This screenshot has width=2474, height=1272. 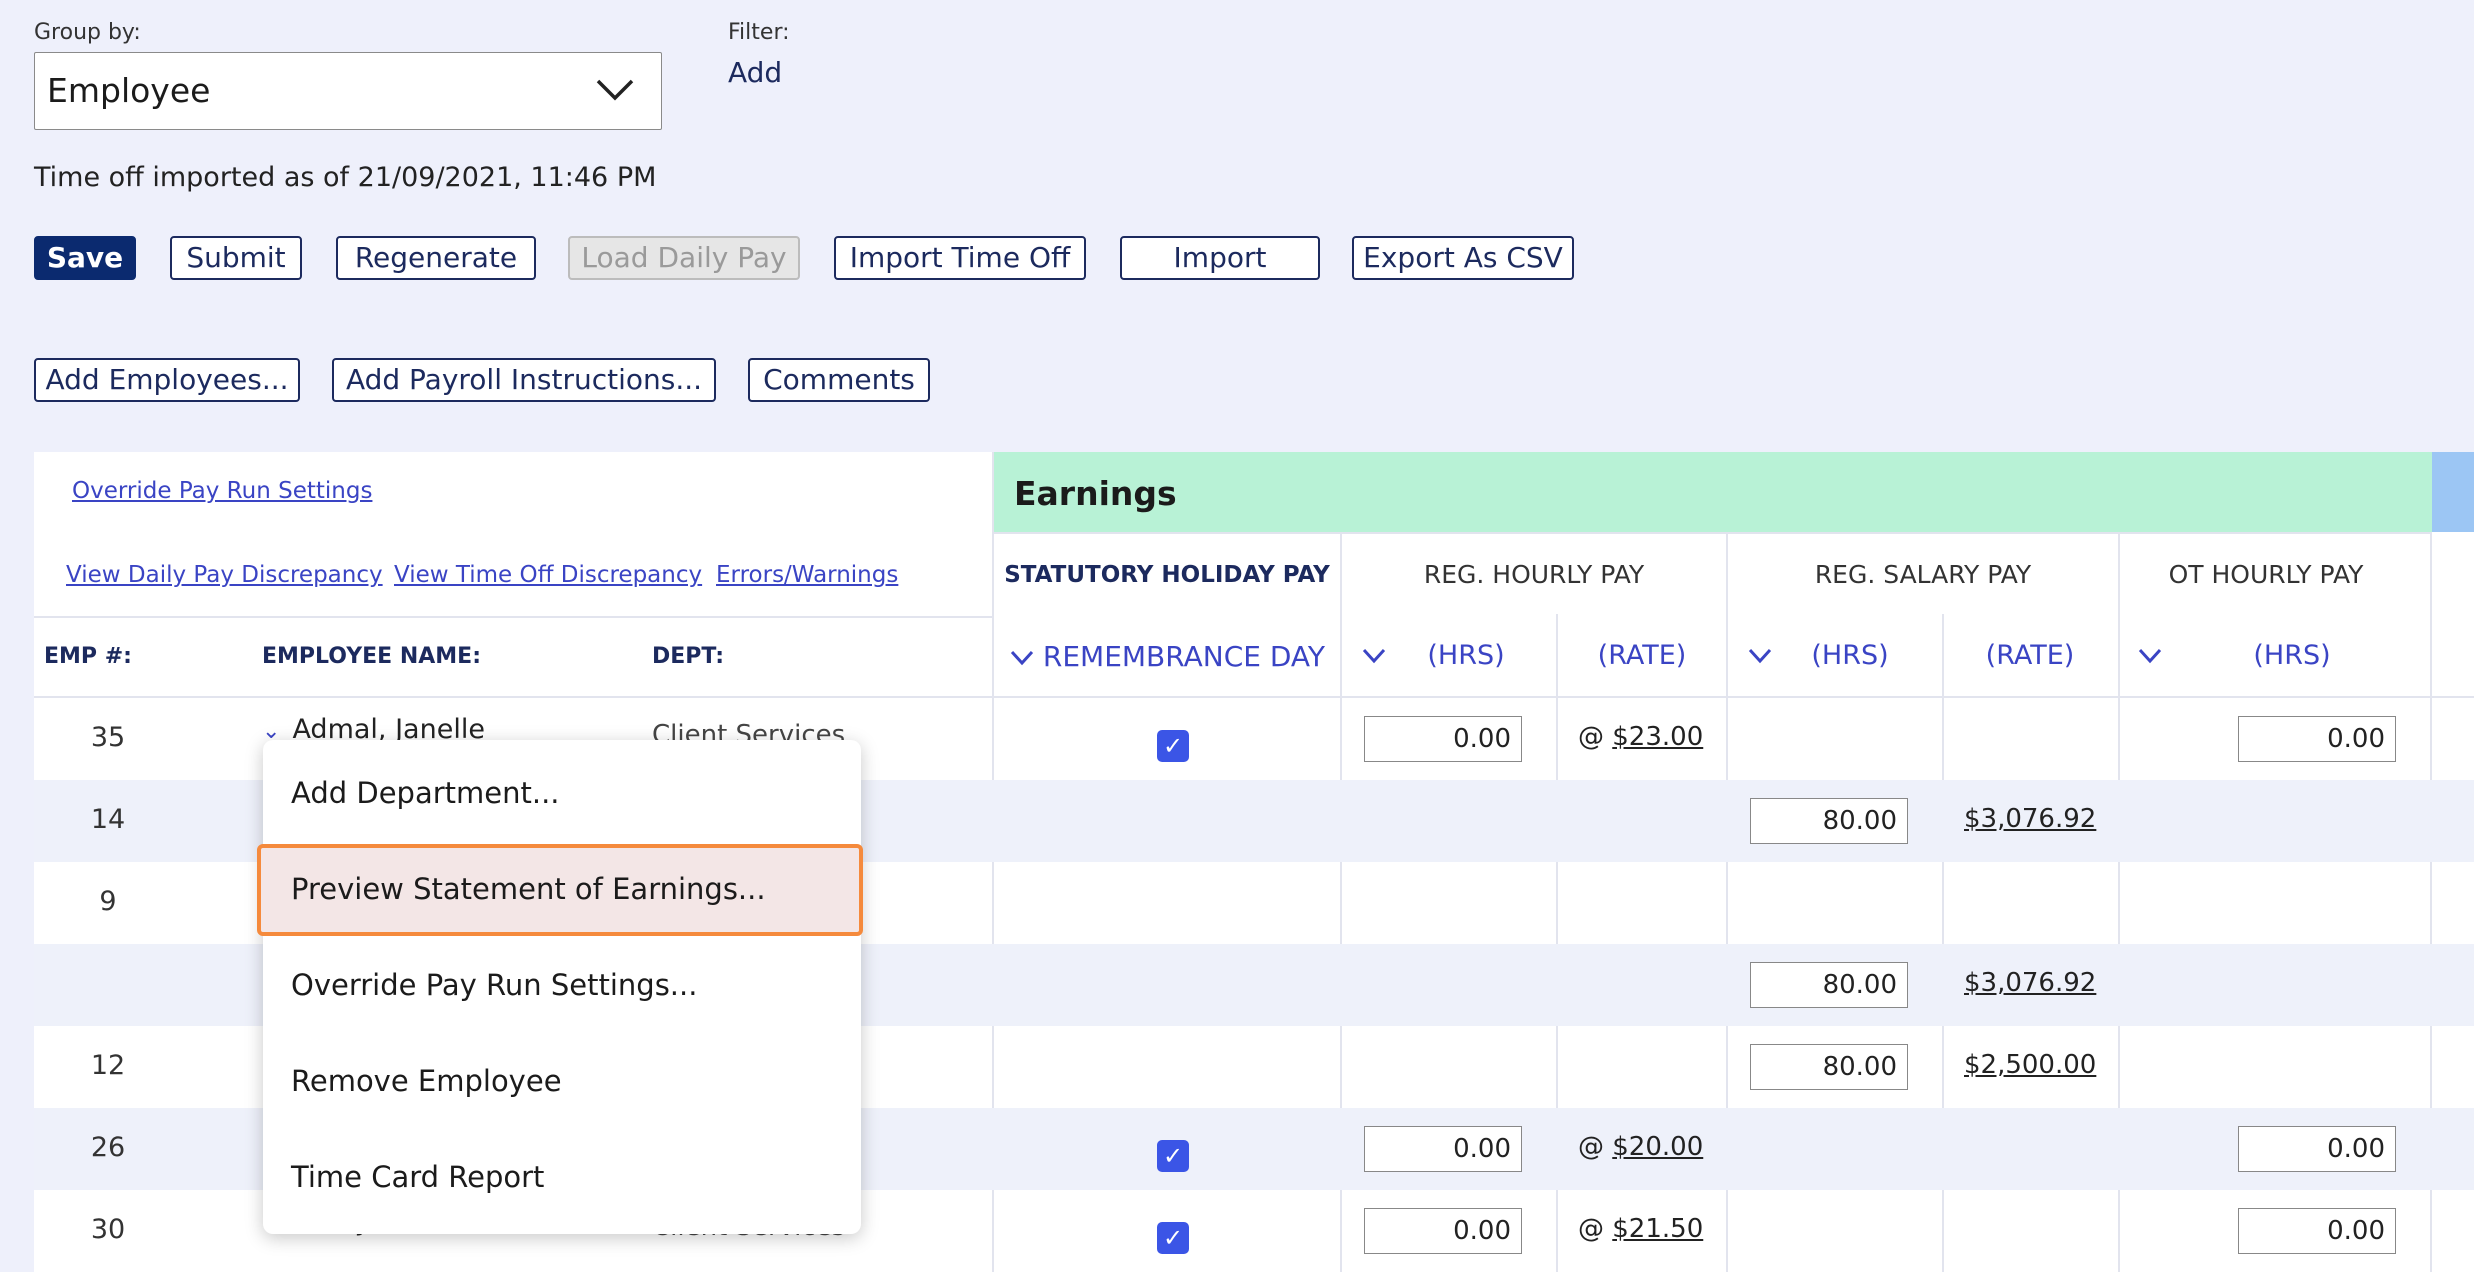 I want to click on reg-hourly-rate: @ $23.00, so click(x=1640, y=737).